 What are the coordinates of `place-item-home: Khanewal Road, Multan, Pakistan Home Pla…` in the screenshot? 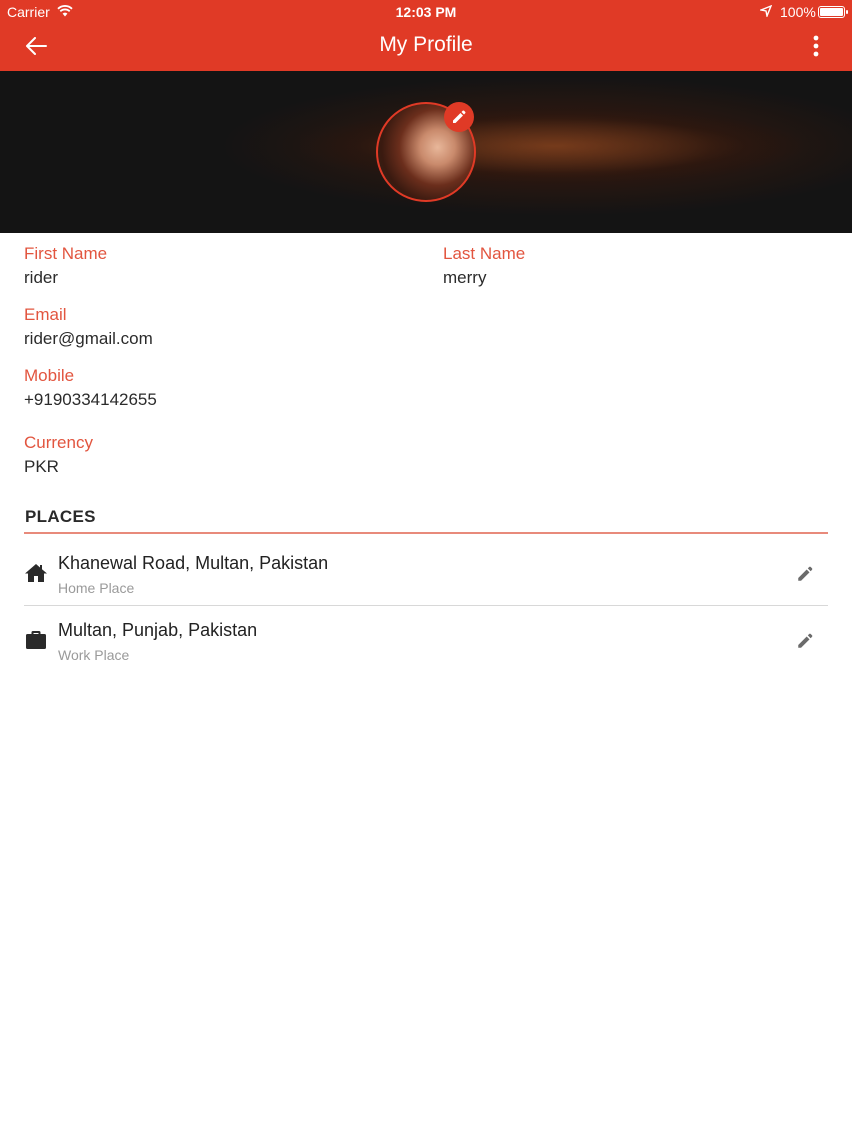 It's located at (426, 572).